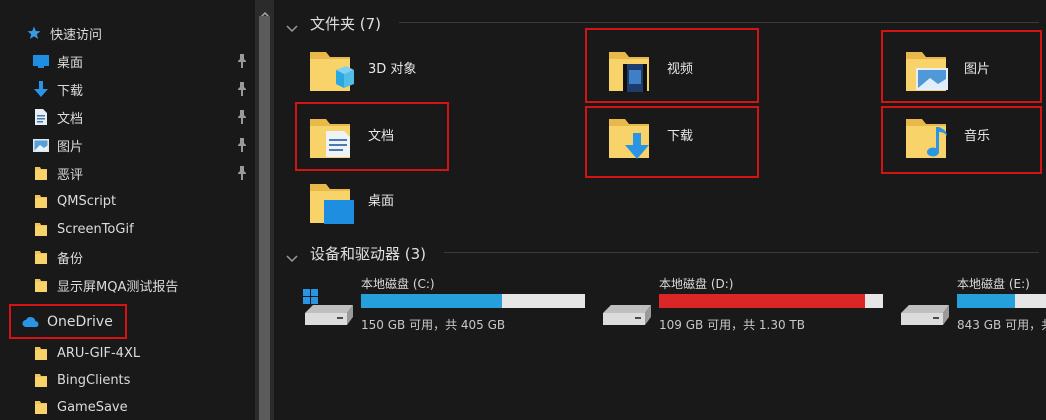  I want to click on 3d-objects-folder-icon, so click(330, 70).